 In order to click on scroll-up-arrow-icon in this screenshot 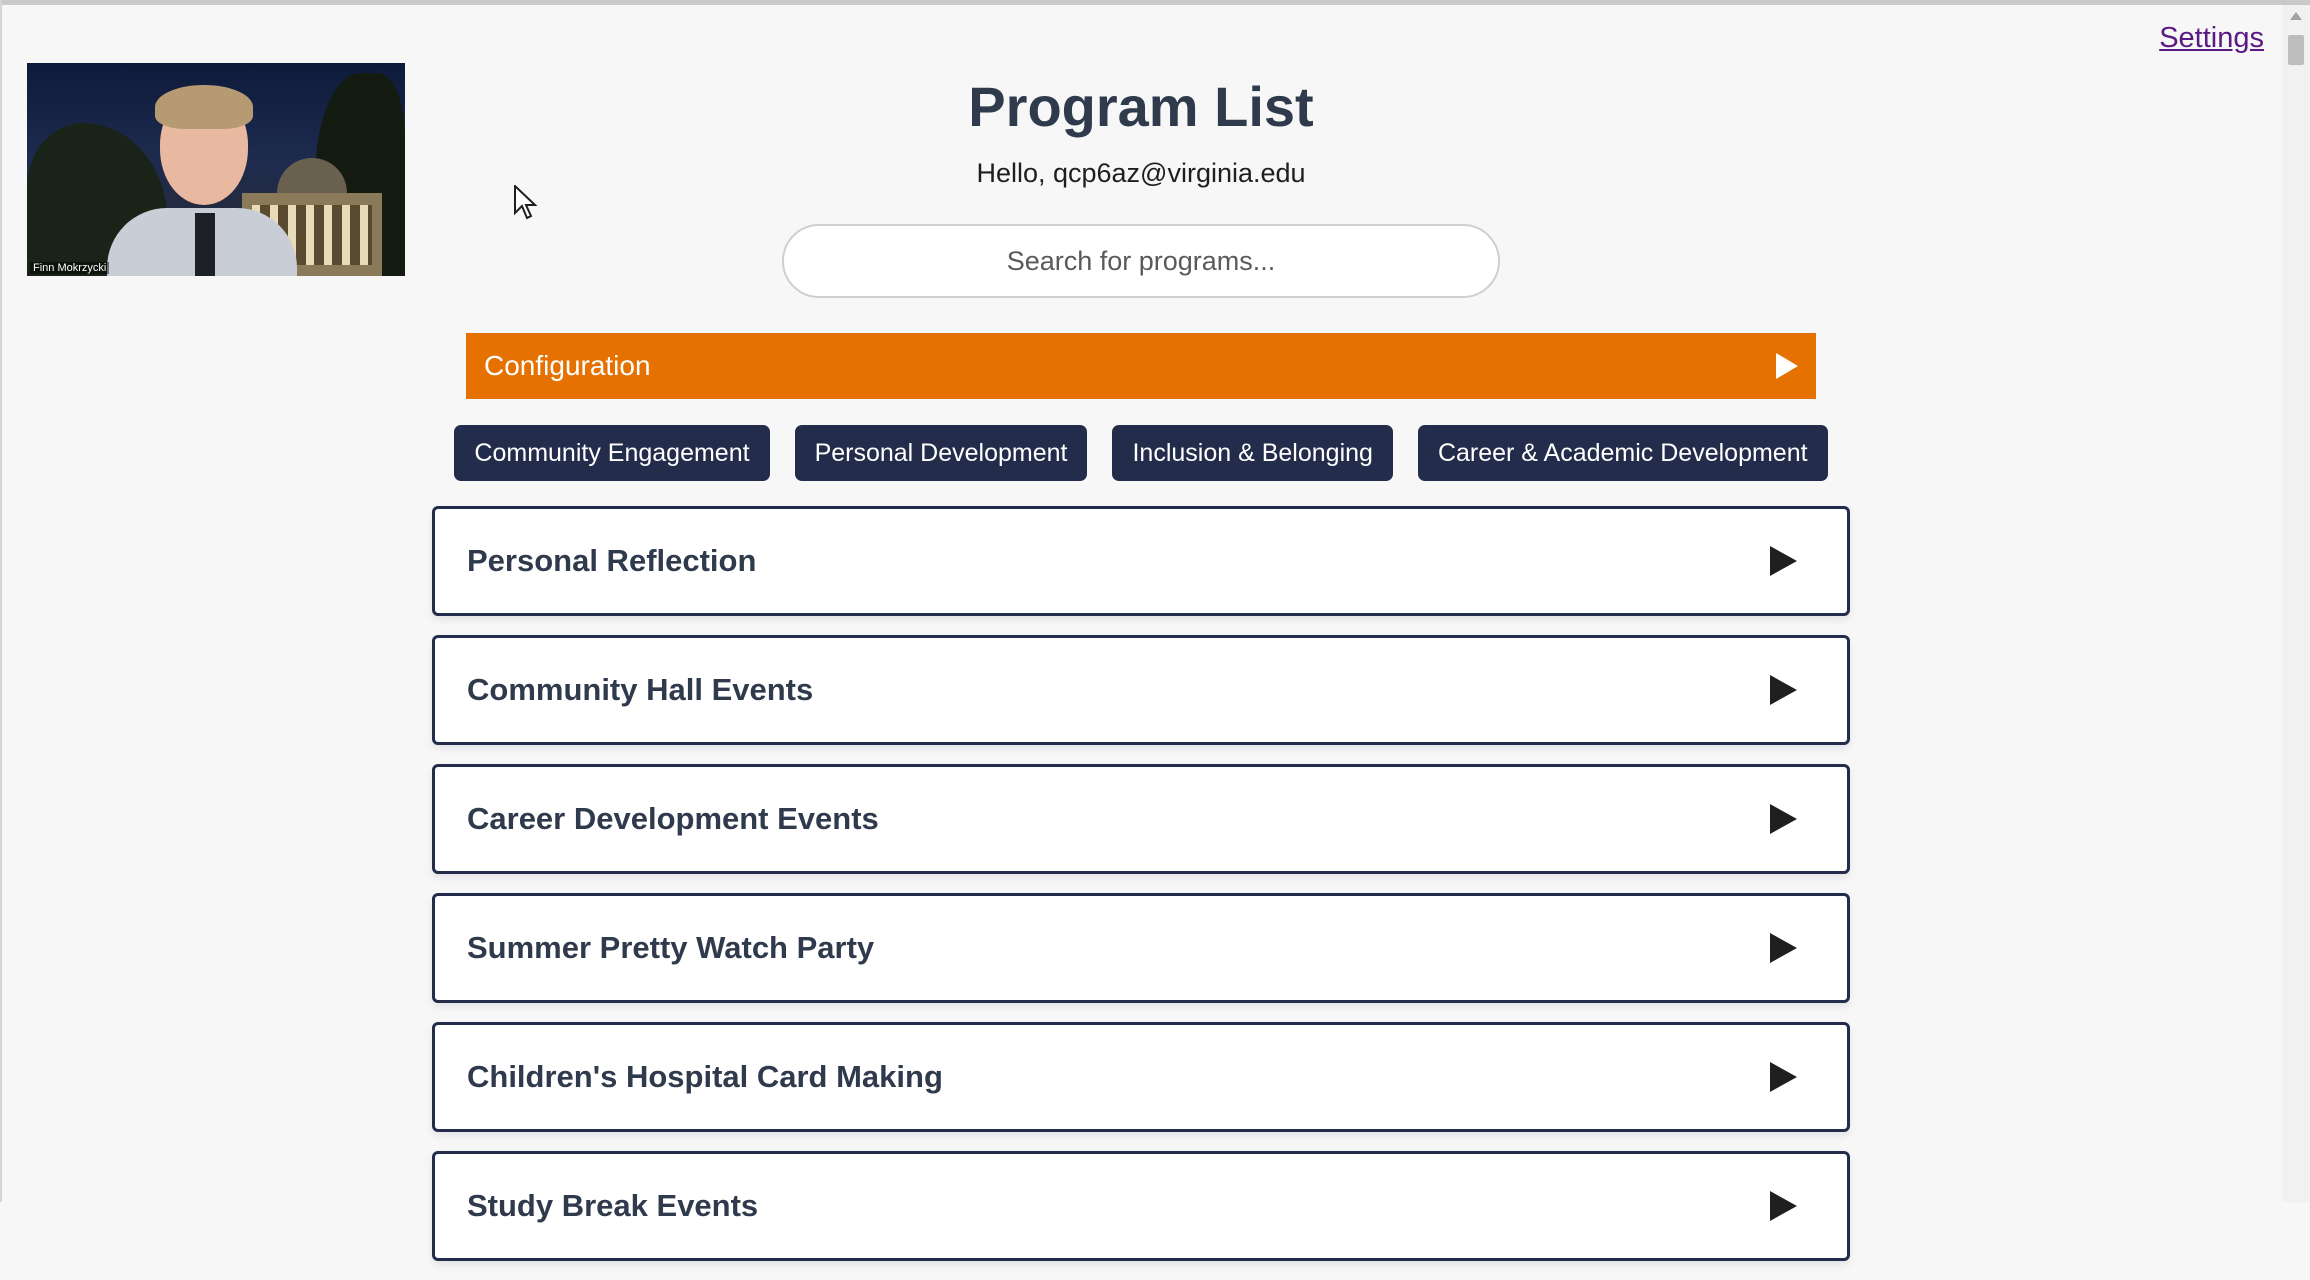, I will do `click(2296, 16)`.